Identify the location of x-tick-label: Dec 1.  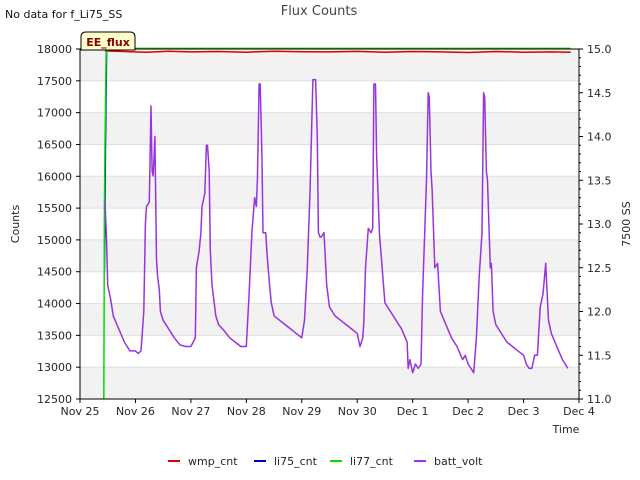
(413, 411).